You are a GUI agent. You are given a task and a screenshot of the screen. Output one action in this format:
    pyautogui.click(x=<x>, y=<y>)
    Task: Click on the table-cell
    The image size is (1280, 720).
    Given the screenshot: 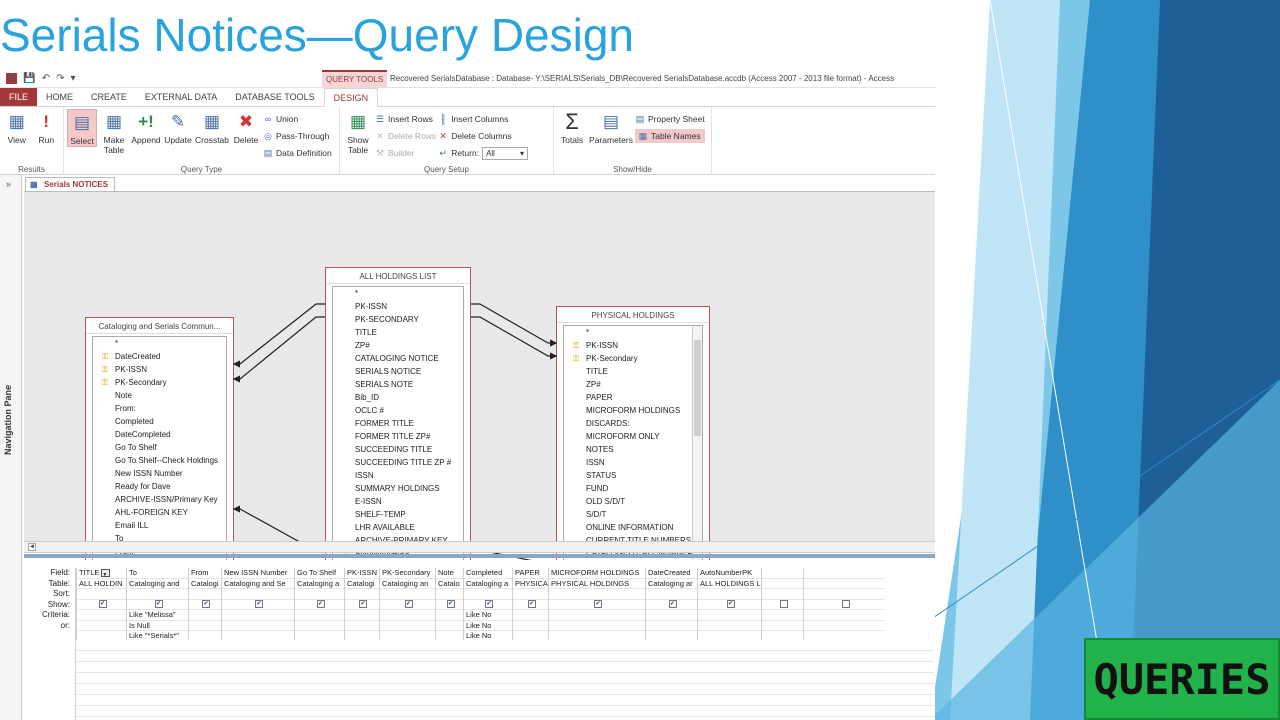 What is the action you would take?
    pyautogui.click(x=844, y=584)
    